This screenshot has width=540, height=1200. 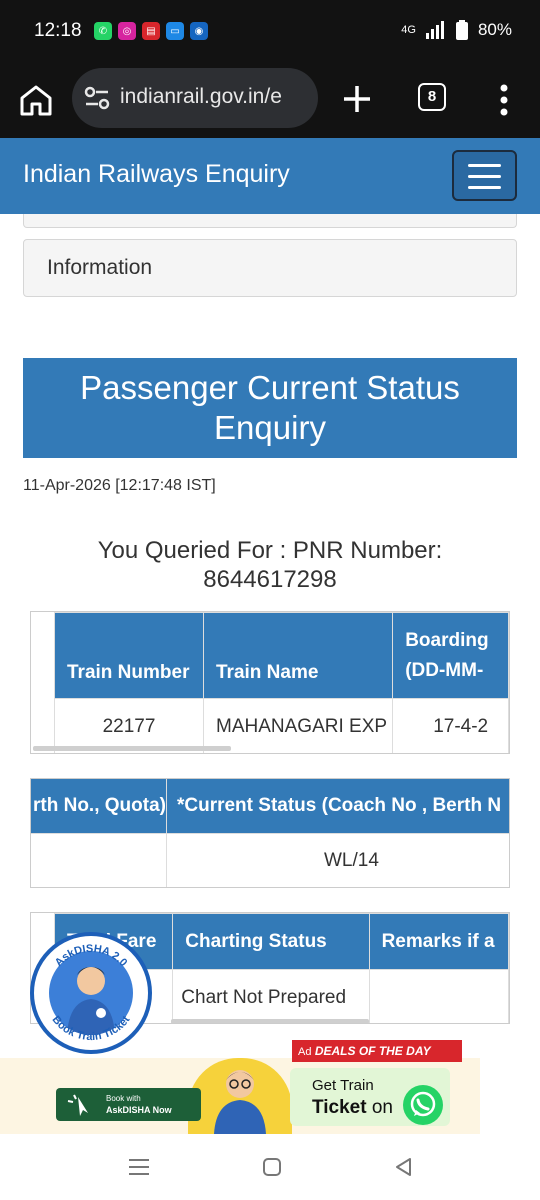 What do you see at coordinates (494, 29) in the screenshot?
I see `battery-level: 80%` at bounding box center [494, 29].